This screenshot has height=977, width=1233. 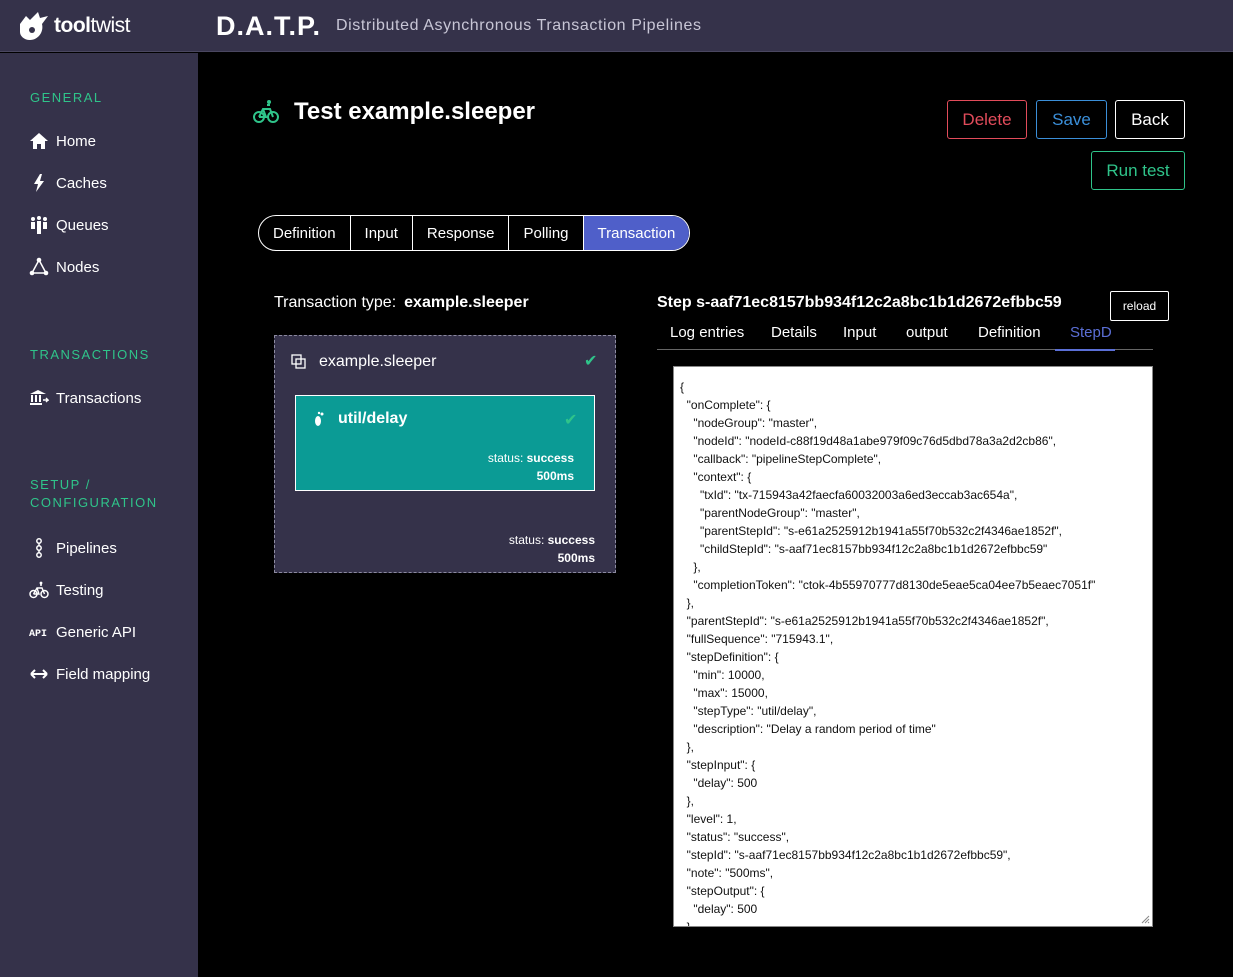 I want to click on subtab-output: output, so click(x=927, y=332).